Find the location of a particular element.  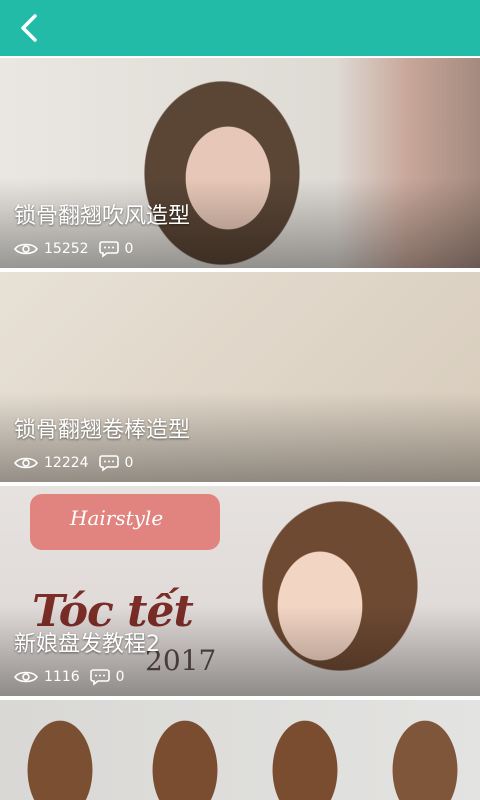

view-count: 12224 is located at coordinates (66, 463).